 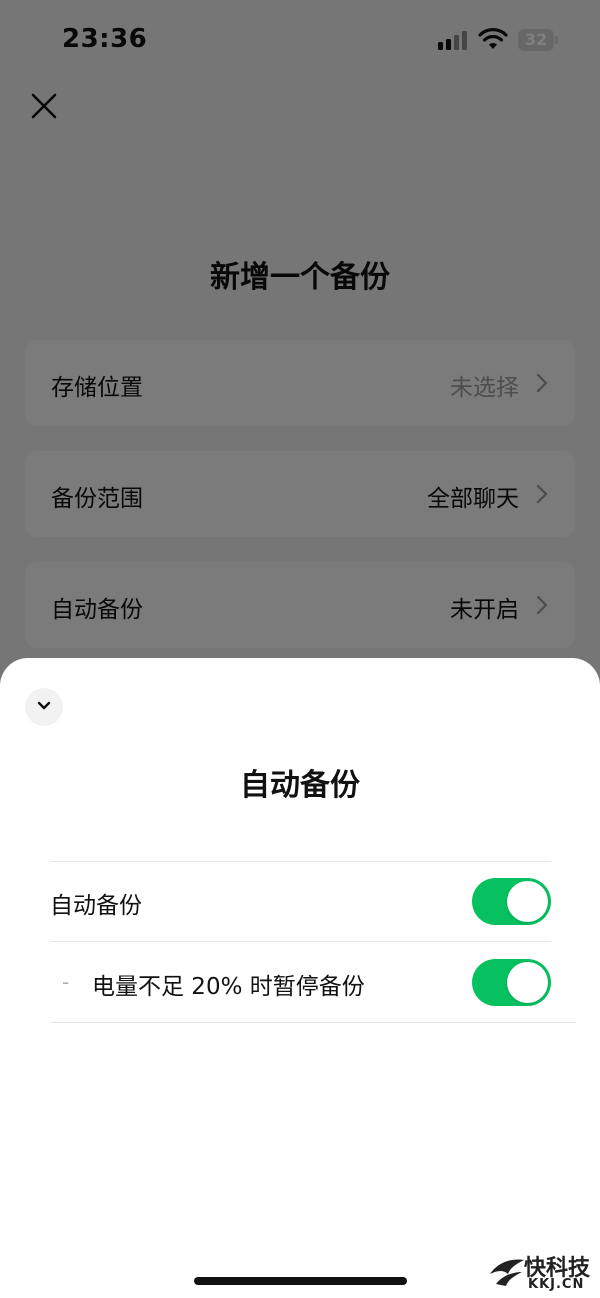 I want to click on auto-backup-toggle, so click(x=511, y=901).